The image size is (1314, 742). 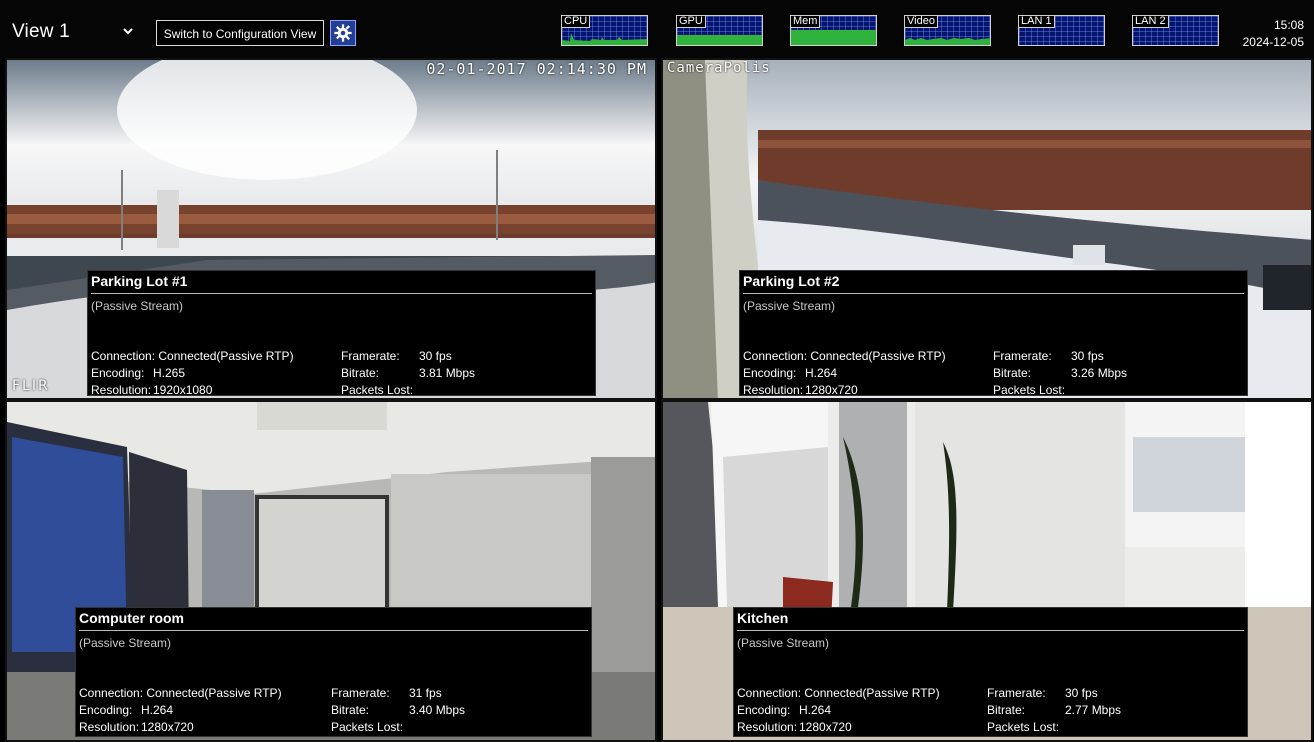 What do you see at coordinates (763, 618) in the screenshot?
I see `camera-title: Kitchen` at bounding box center [763, 618].